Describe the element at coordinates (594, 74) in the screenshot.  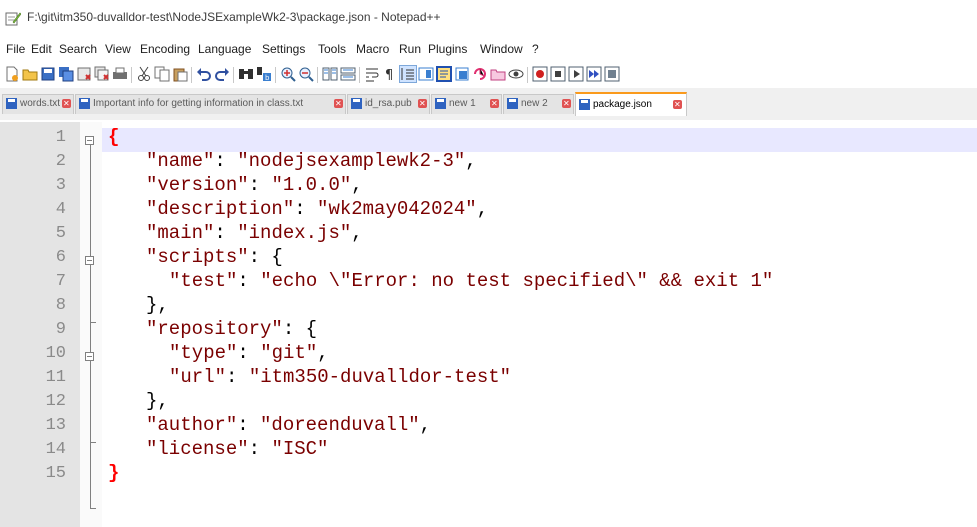
I see `run-macro-multiple-icon` at that location.